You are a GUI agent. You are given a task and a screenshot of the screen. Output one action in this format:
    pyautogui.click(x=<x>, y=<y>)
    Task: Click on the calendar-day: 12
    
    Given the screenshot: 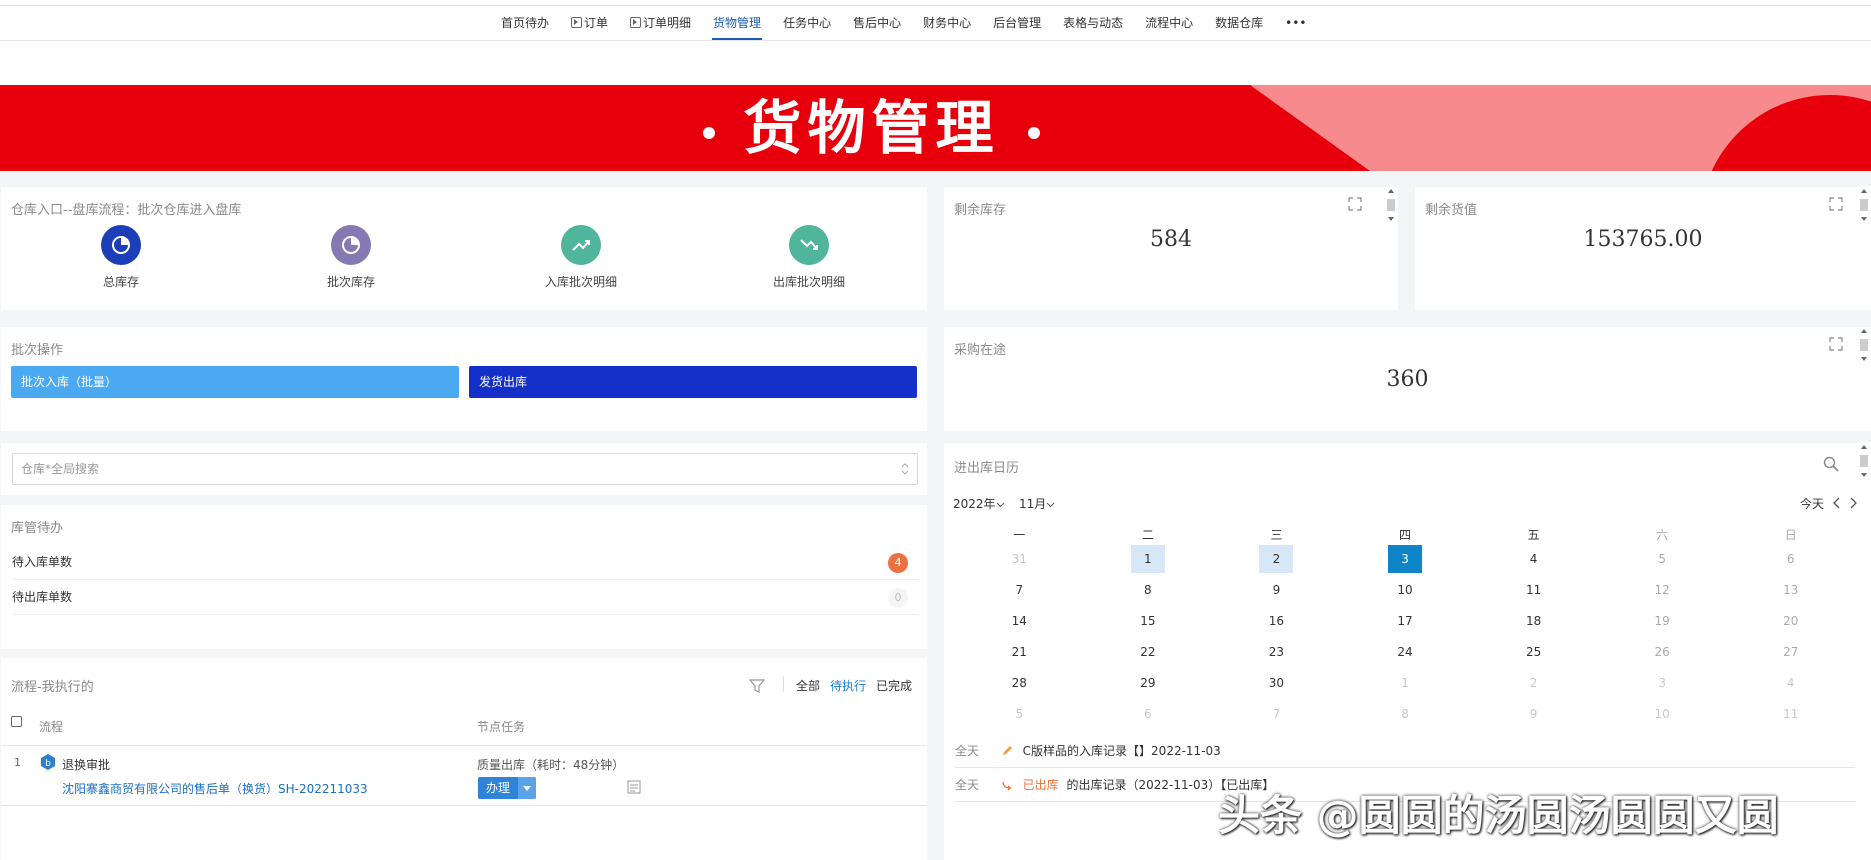 What is the action you would take?
    pyautogui.click(x=1662, y=590)
    